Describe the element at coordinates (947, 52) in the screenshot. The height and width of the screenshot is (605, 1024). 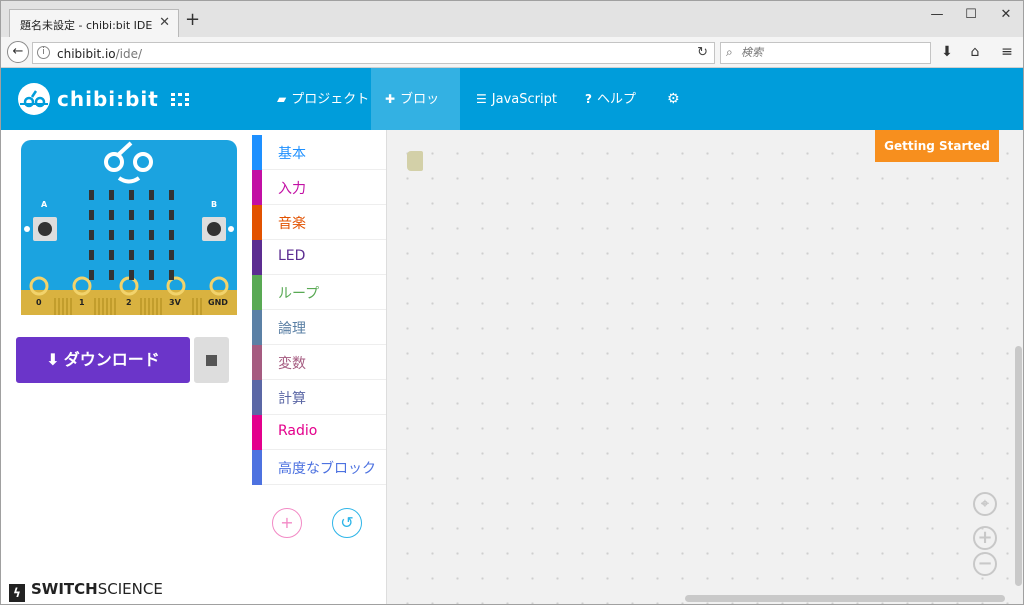
I see `download-arrow-icon: ⬇` at that location.